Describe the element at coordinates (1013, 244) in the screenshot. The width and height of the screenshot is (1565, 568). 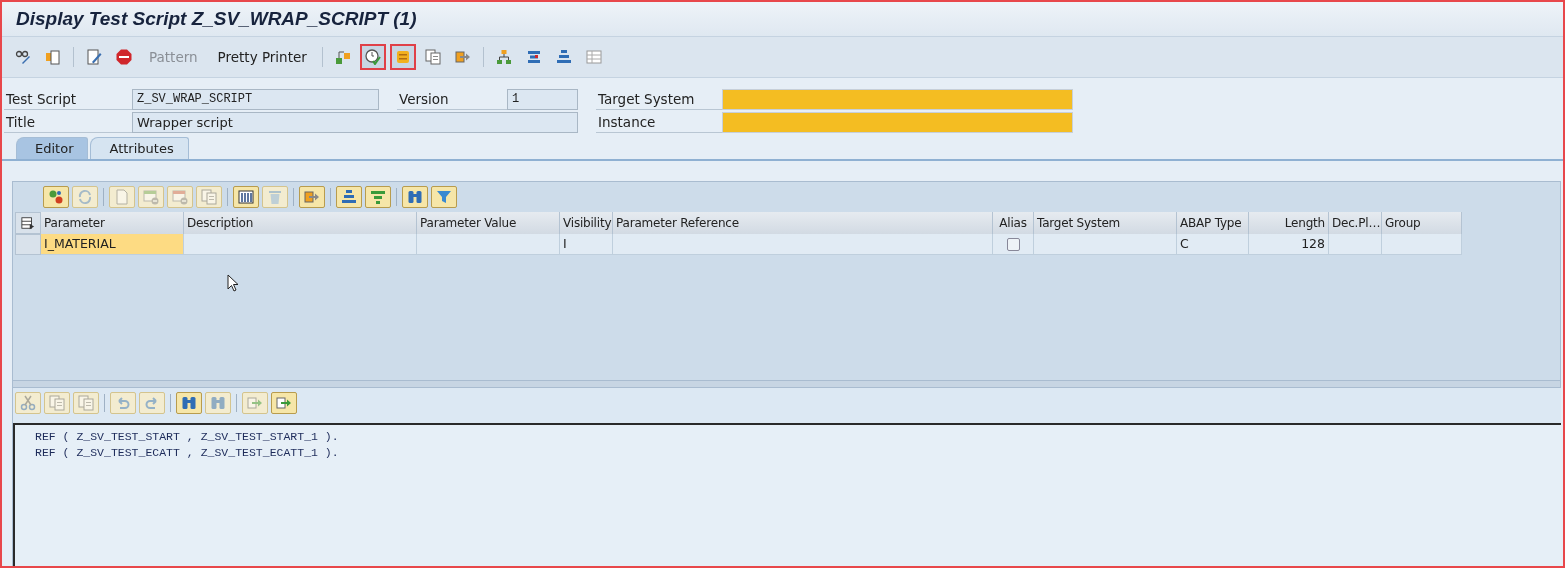
I see `checkbox` at that location.